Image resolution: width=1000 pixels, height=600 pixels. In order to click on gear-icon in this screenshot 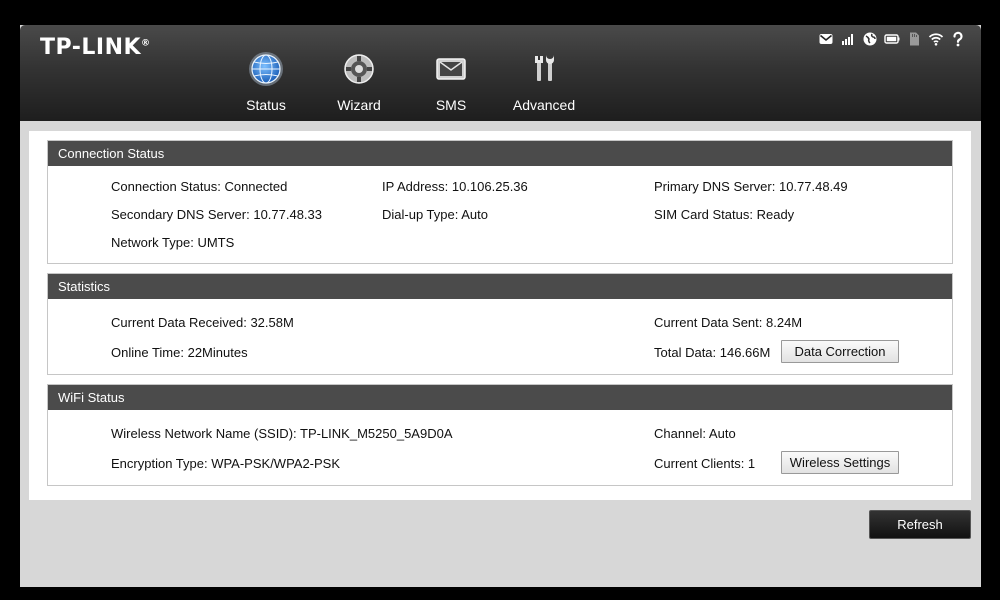, I will do `click(359, 69)`.